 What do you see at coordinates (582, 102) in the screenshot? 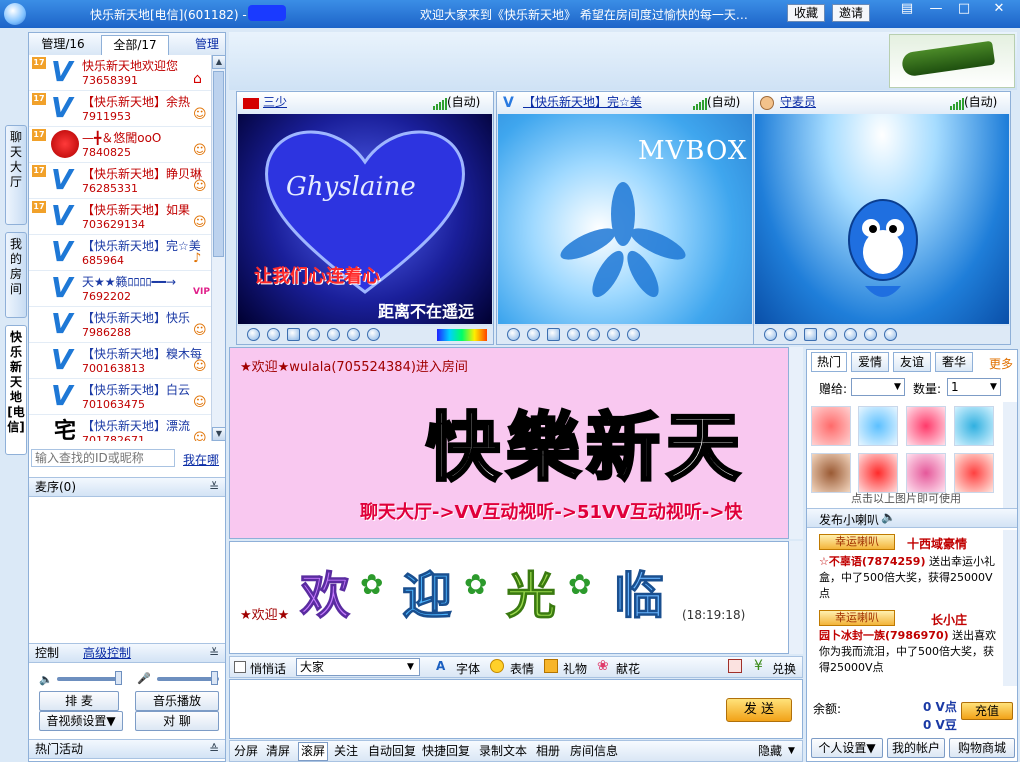
I see `video-user-name-2: 【快乐新天地】完☆美` at bounding box center [582, 102].